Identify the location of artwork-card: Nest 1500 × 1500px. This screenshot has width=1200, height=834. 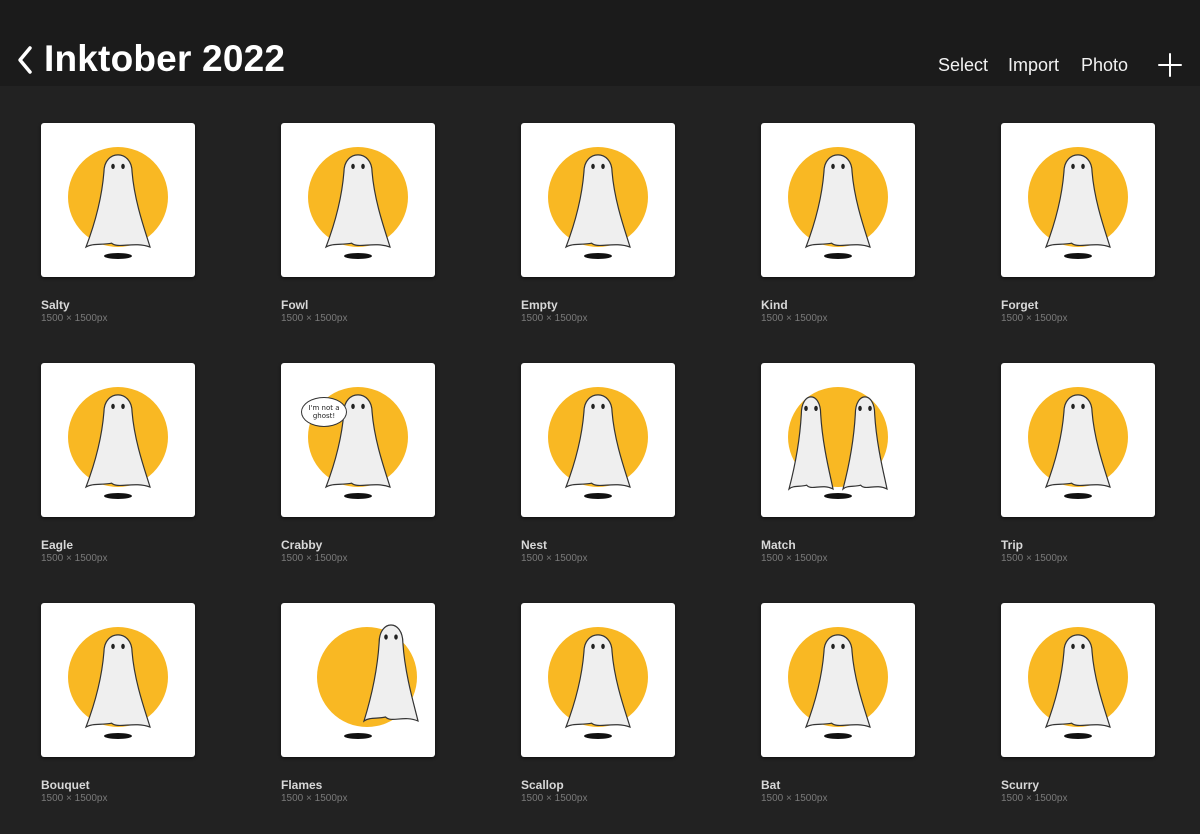
(599, 463).